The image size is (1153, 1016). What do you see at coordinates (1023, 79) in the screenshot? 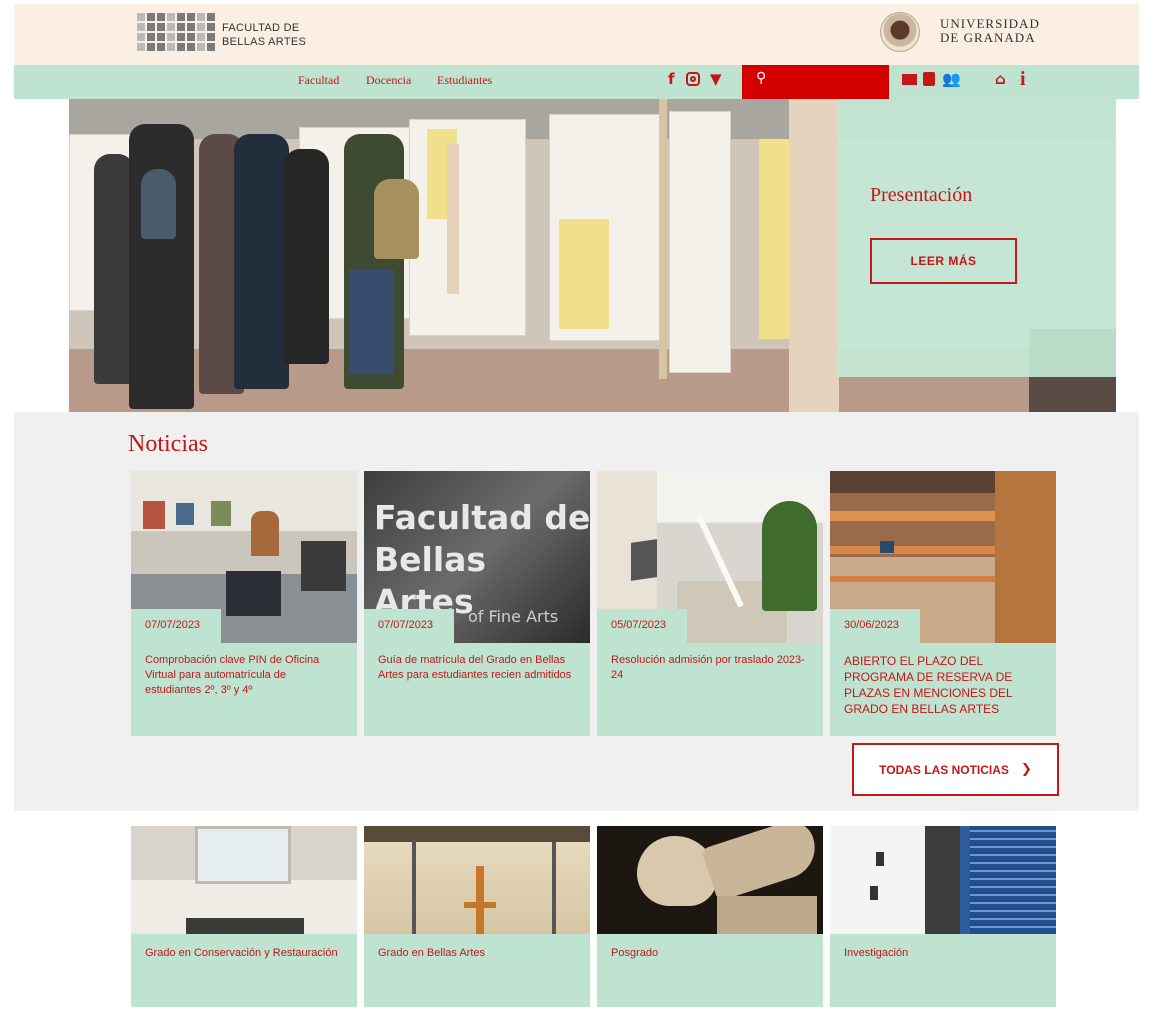
I see `info-icon: i` at bounding box center [1023, 79].